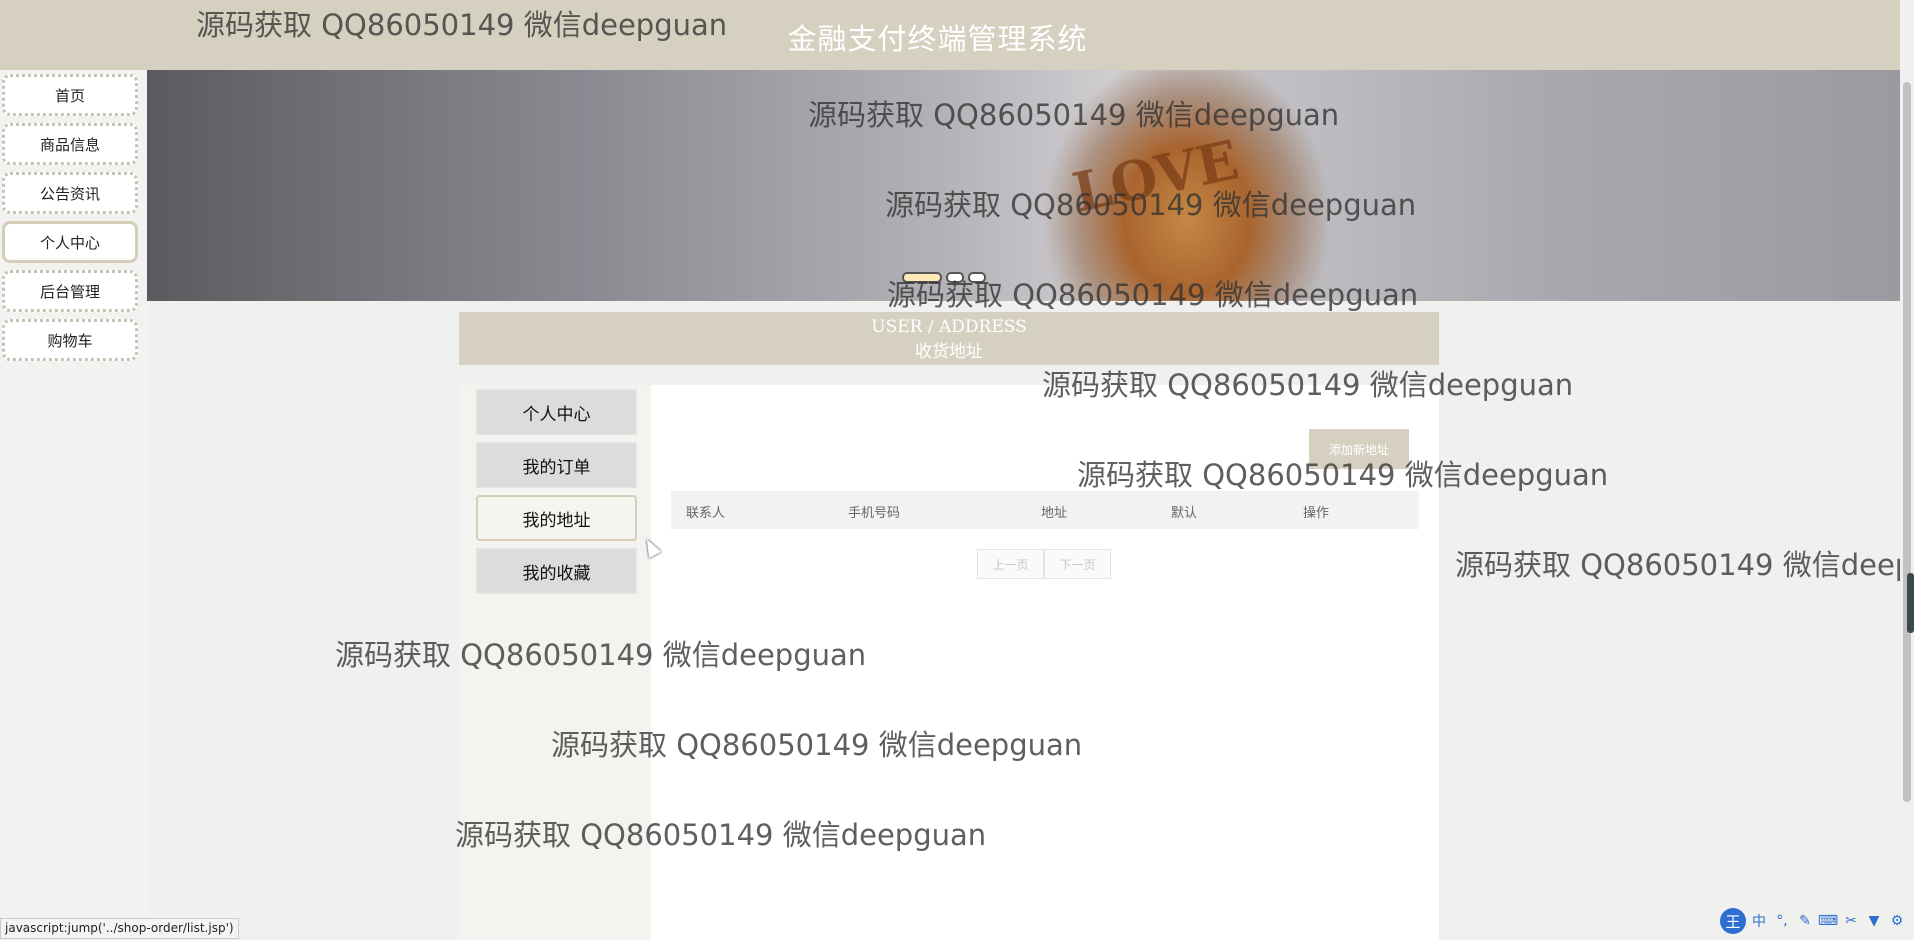 Image resolution: width=1914 pixels, height=940 pixels. I want to click on nav-admin: 后台管理, so click(70, 291).